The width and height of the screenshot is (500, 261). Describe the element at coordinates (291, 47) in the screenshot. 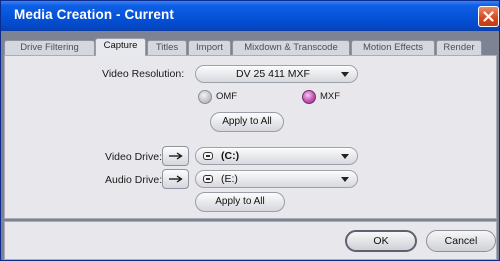

I see `tab-mixdown-transcode: Mixdown & Transcode` at that location.